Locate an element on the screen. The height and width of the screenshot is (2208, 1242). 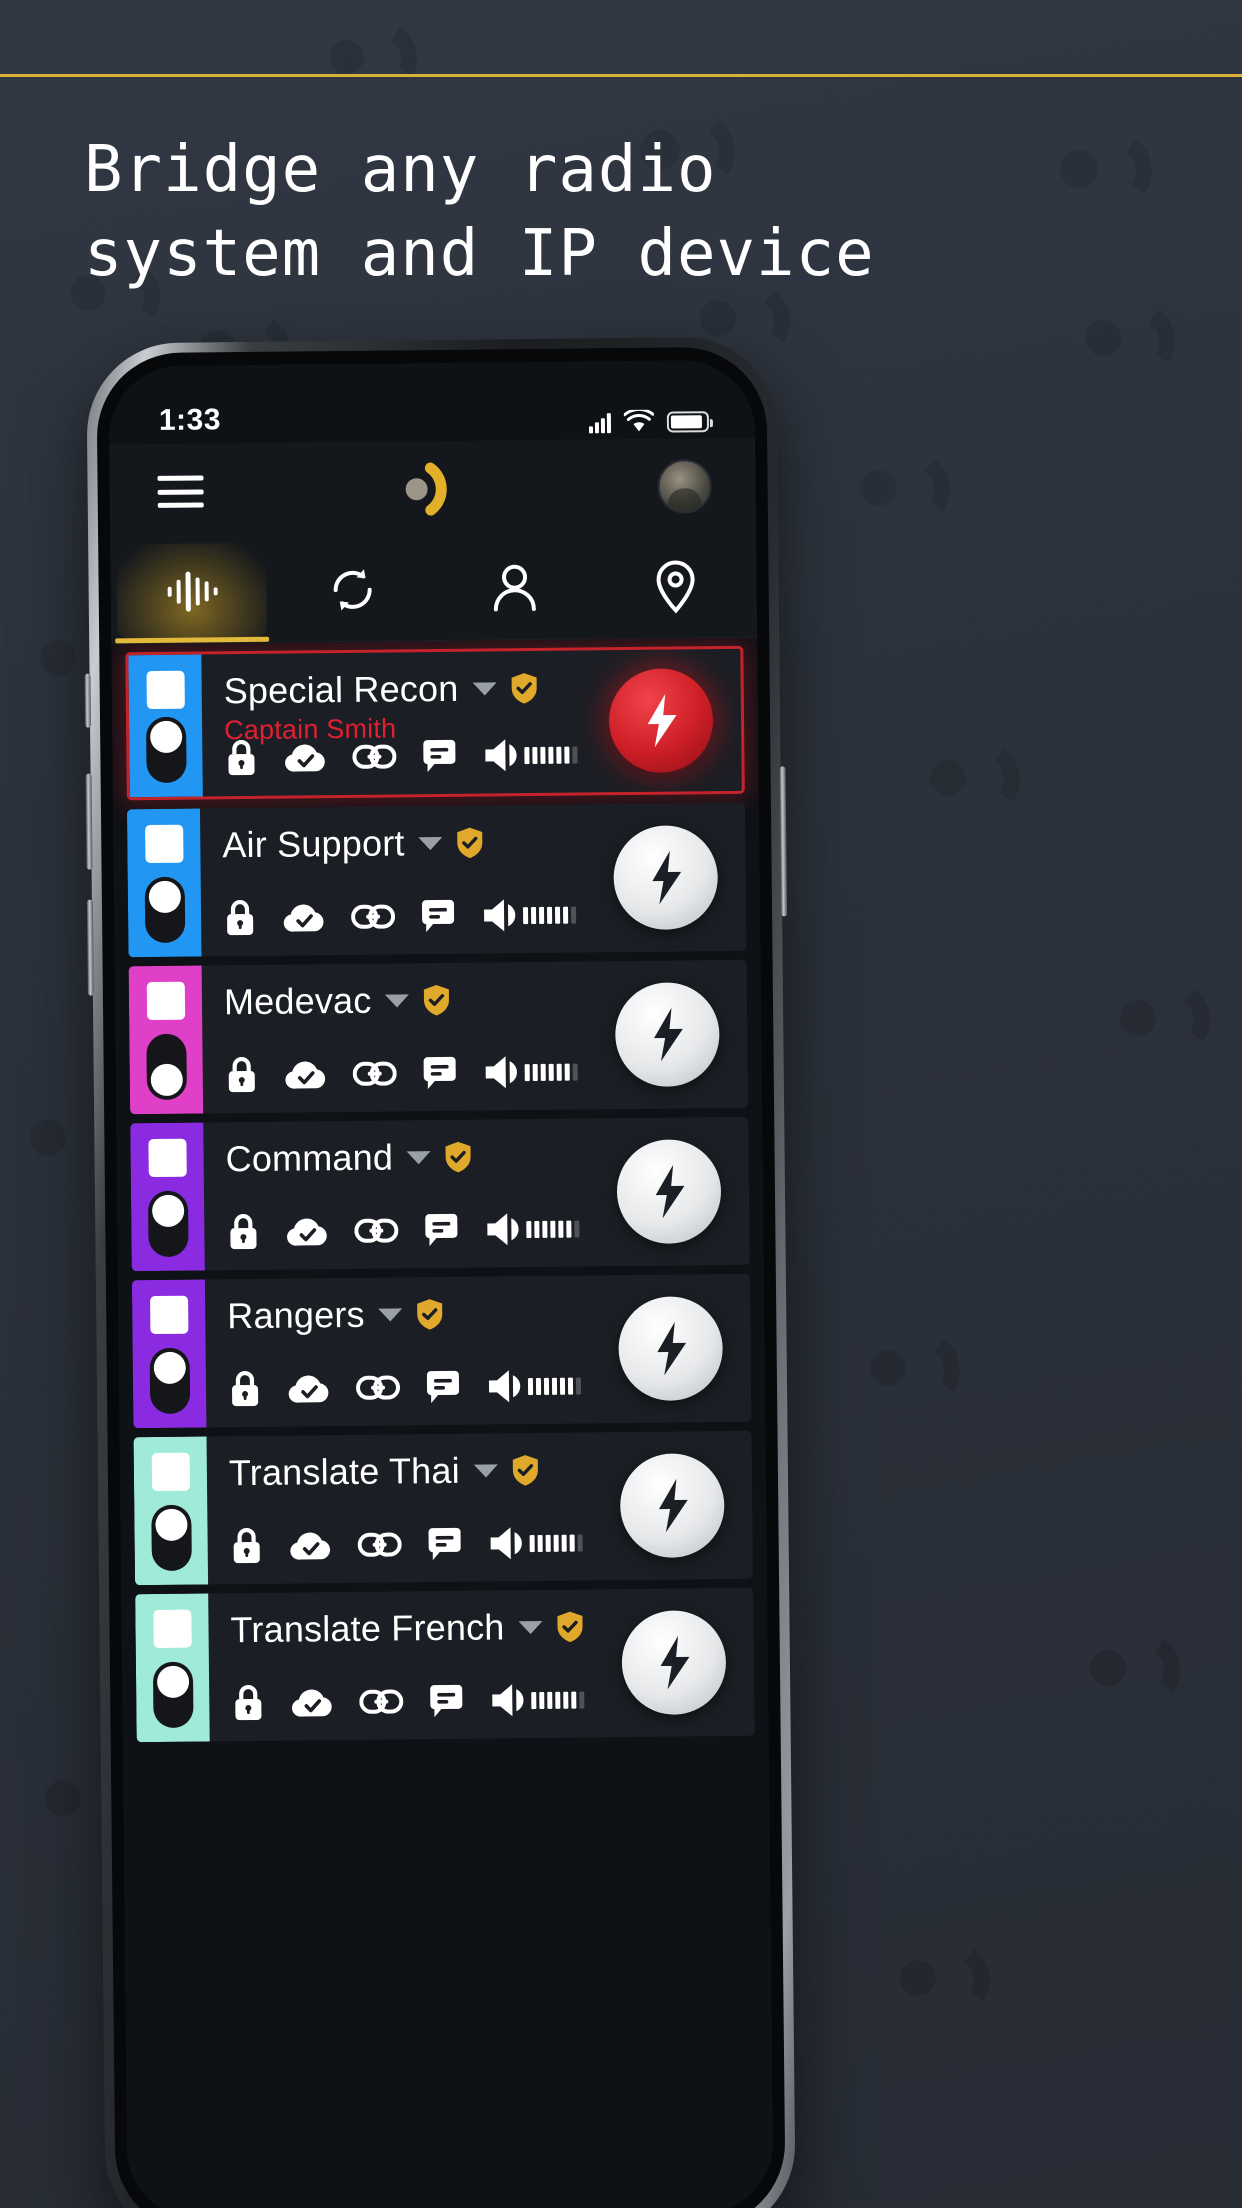
channel-name: Command is located at coordinates (309, 1158).